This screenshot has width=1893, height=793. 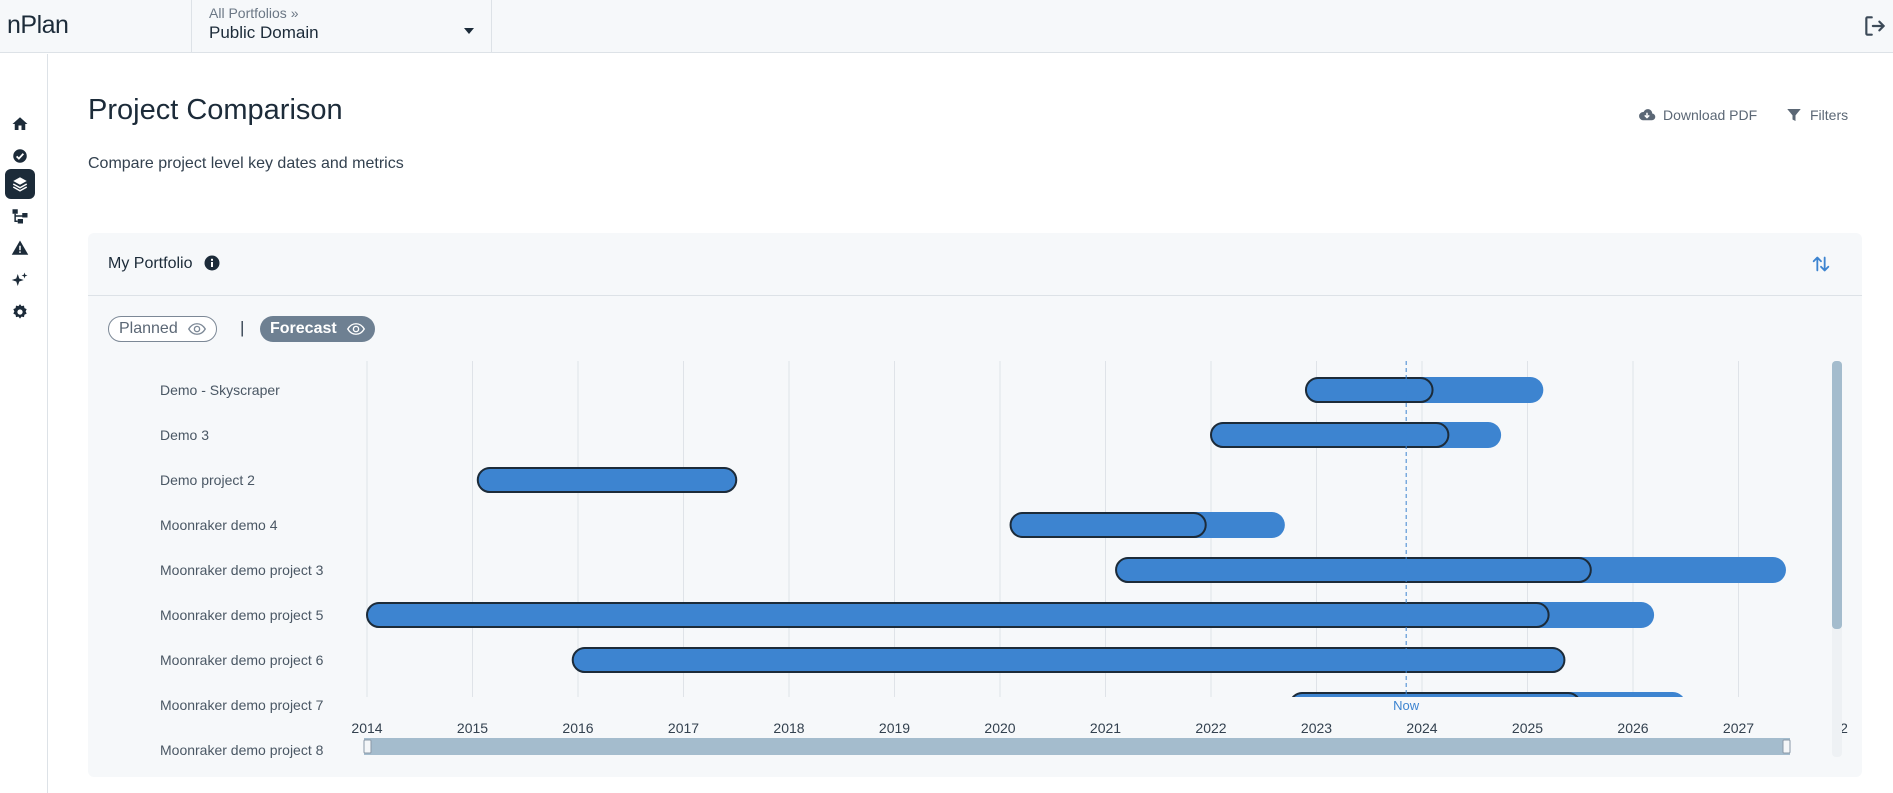 What do you see at coordinates (683, 728) in the screenshot?
I see `tick-label: 2017` at bounding box center [683, 728].